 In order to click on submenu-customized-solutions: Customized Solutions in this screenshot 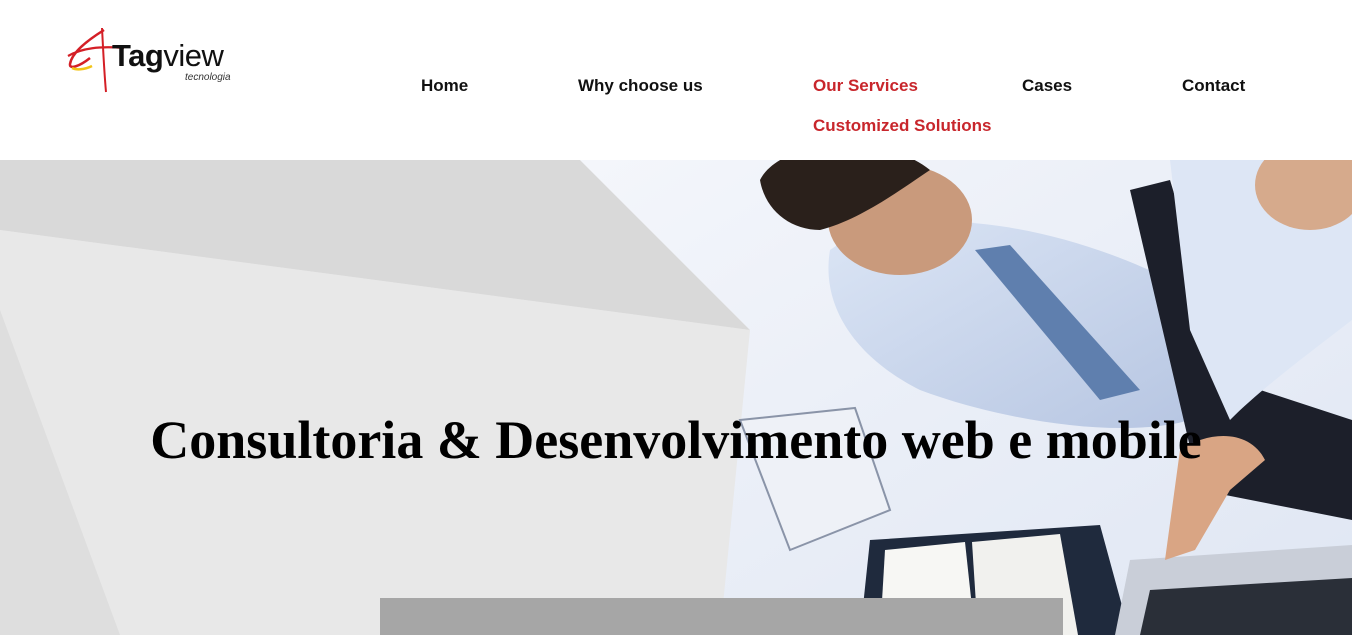, I will do `click(902, 126)`.